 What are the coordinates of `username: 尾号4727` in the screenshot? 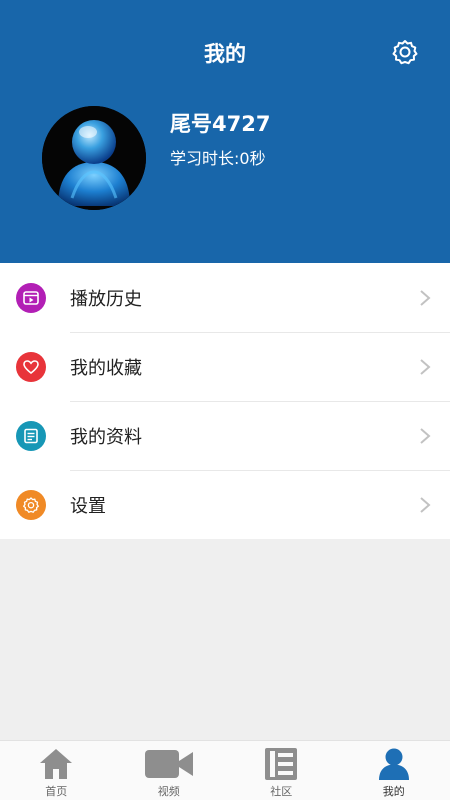 It's located at (220, 124).